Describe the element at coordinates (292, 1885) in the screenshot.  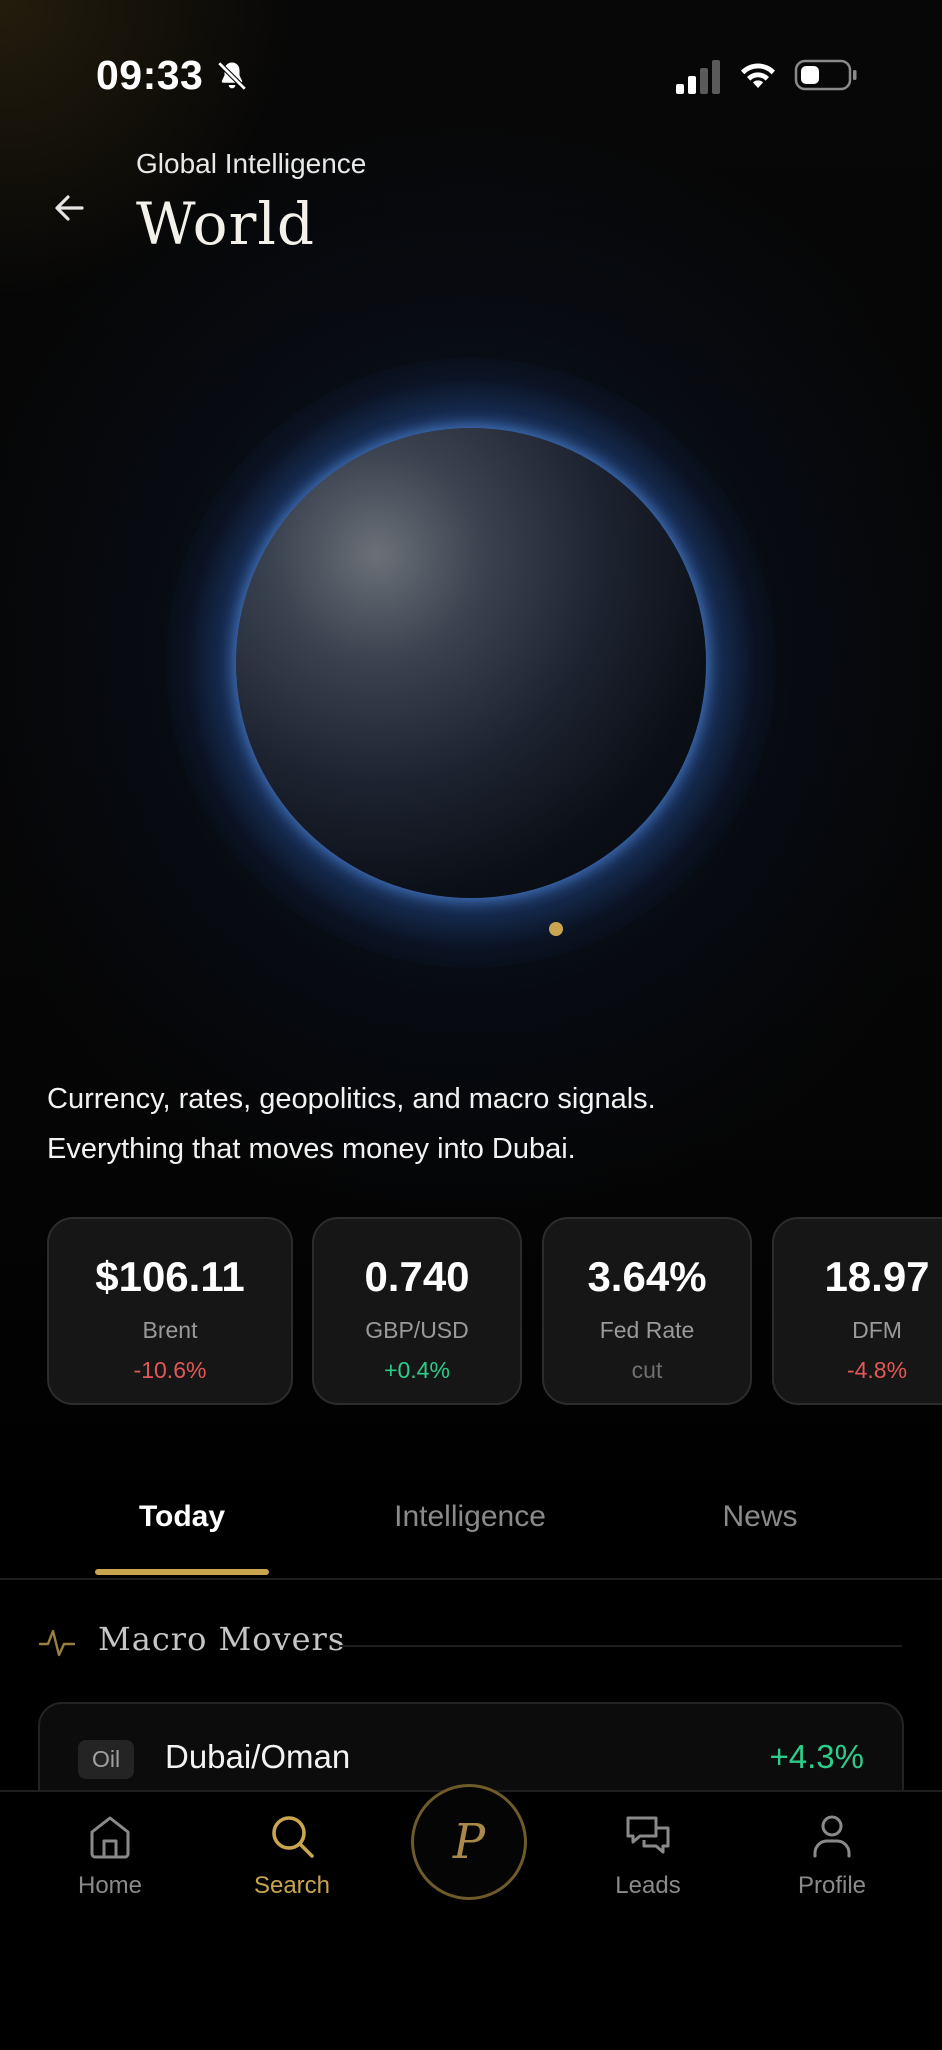
I see `nav-label: Search` at that location.